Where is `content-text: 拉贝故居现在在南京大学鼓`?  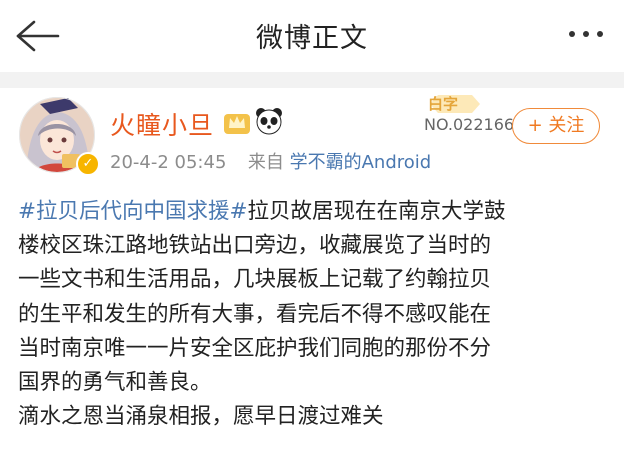
content-text: 拉贝故居现在在南京大学鼓 is located at coordinates (376, 211).